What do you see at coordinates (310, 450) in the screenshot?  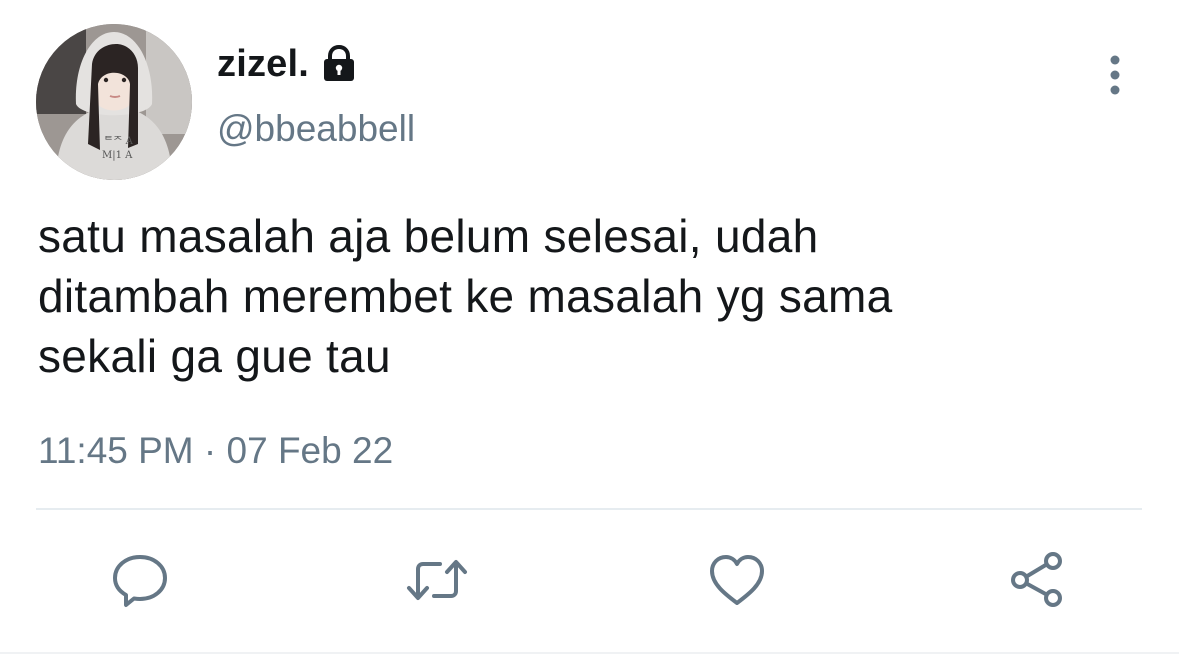 I see `tweet-date: 07 Feb 22` at bounding box center [310, 450].